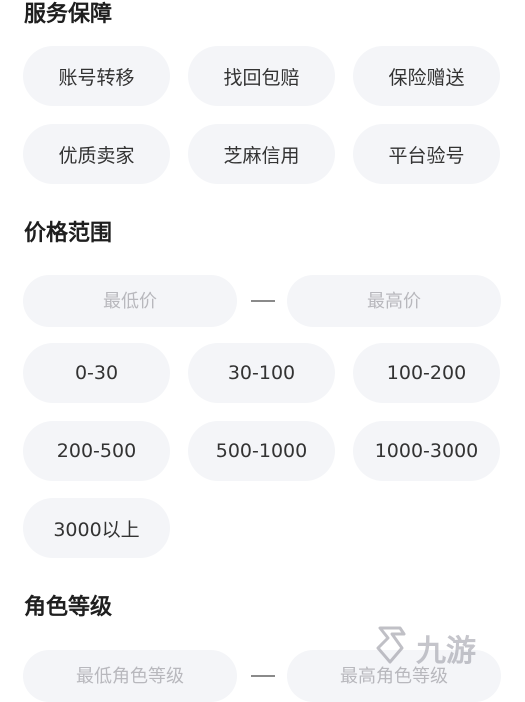 This screenshot has width=525, height=702. What do you see at coordinates (261, 373) in the screenshot?
I see `price-range-option: 30-100` at bounding box center [261, 373].